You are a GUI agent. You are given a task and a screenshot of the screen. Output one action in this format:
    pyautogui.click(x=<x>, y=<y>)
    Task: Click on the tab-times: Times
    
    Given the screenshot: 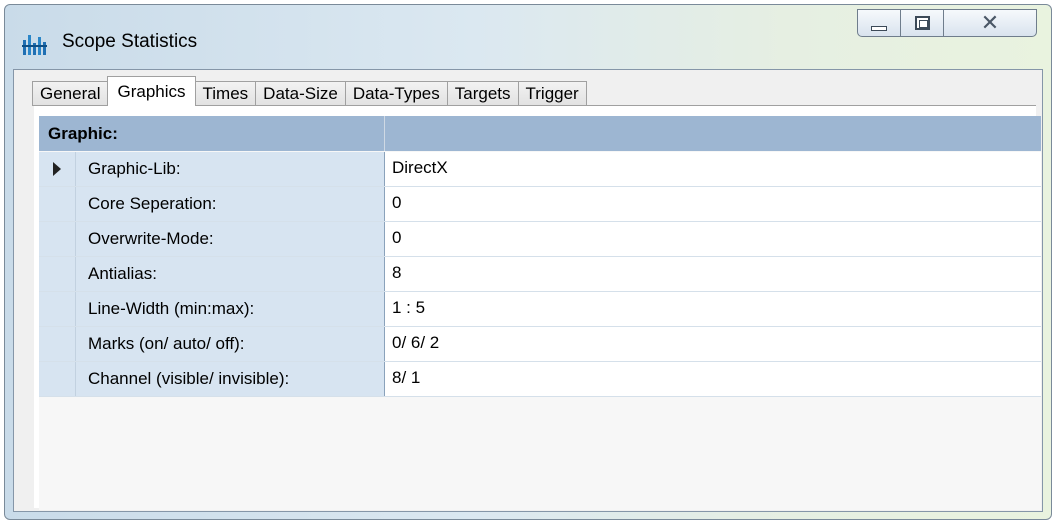 What is the action you would take?
    pyautogui.click(x=226, y=93)
    